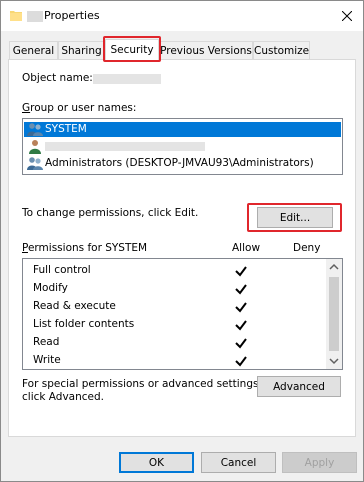  Describe the element at coordinates (110, 213) in the screenshot. I see `change-permissions-text: To change permissions, click Edit.` at that location.